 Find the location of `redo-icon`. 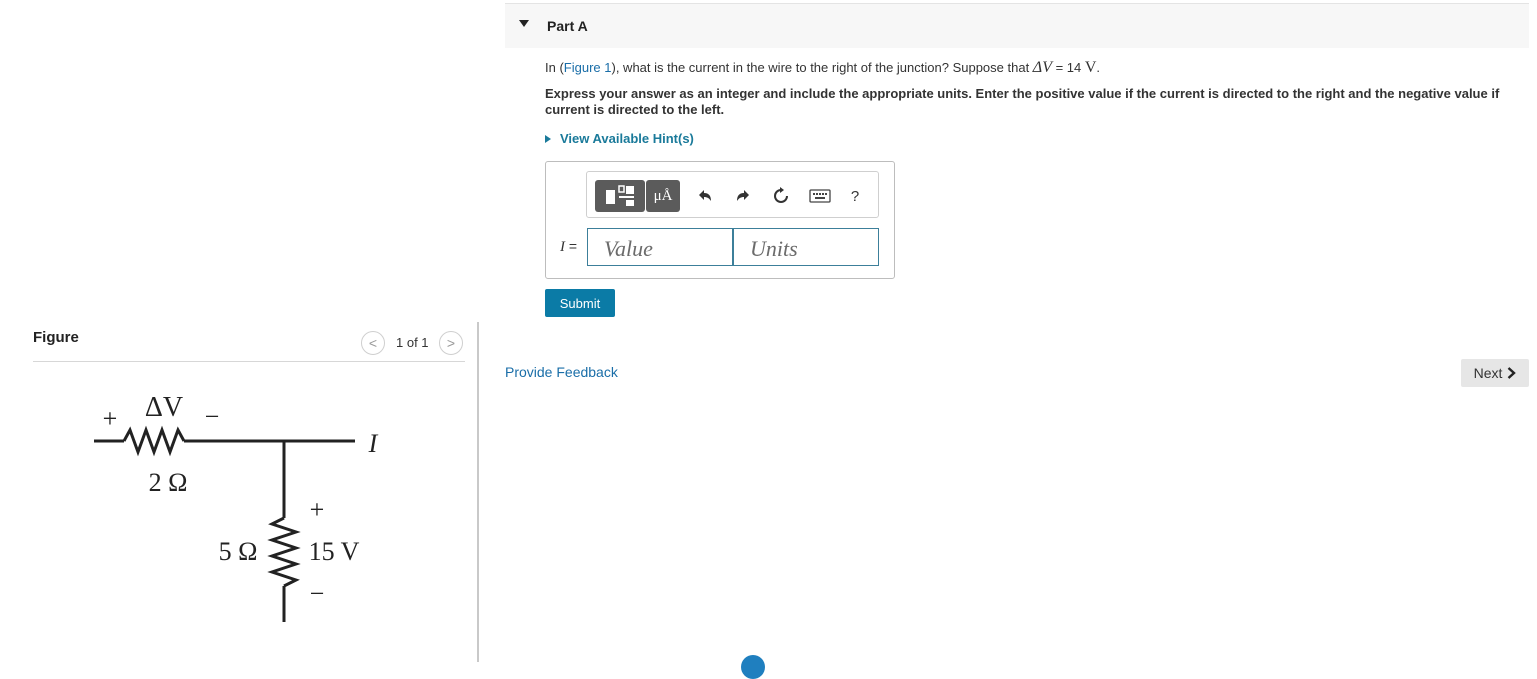

redo-icon is located at coordinates (743, 196).